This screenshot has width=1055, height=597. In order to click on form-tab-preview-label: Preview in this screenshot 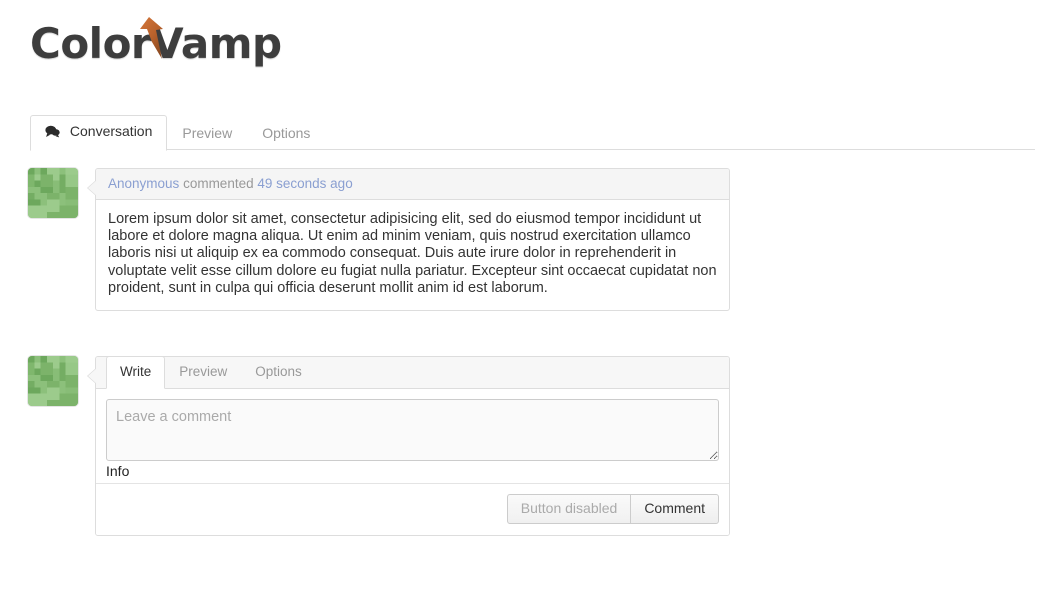, I will do `click(203, 371)`.